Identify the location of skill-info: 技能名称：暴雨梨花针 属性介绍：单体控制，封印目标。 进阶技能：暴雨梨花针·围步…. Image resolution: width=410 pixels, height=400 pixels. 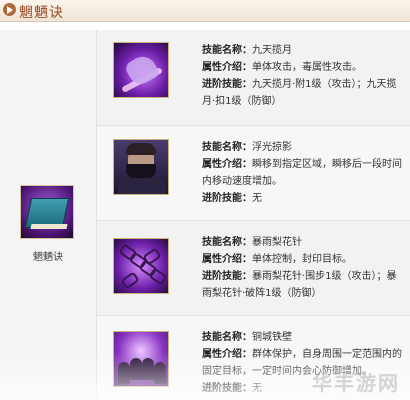
(302, 268).